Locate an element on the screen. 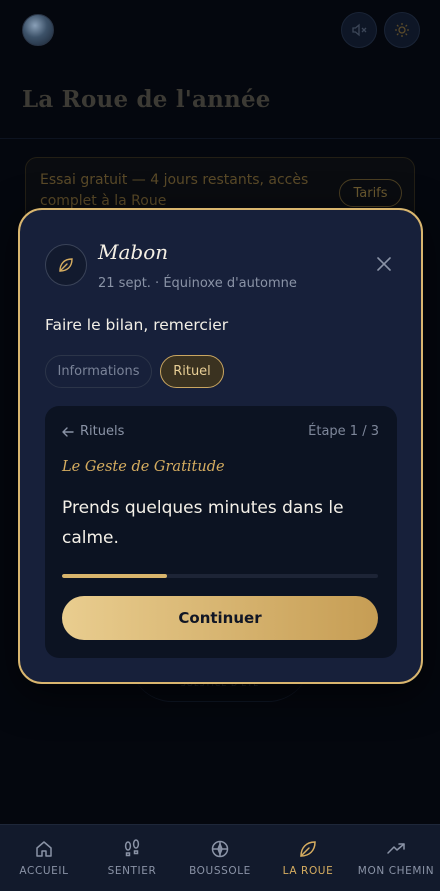  page-title: La Roue de l'année is located at coordinates (146, 99).